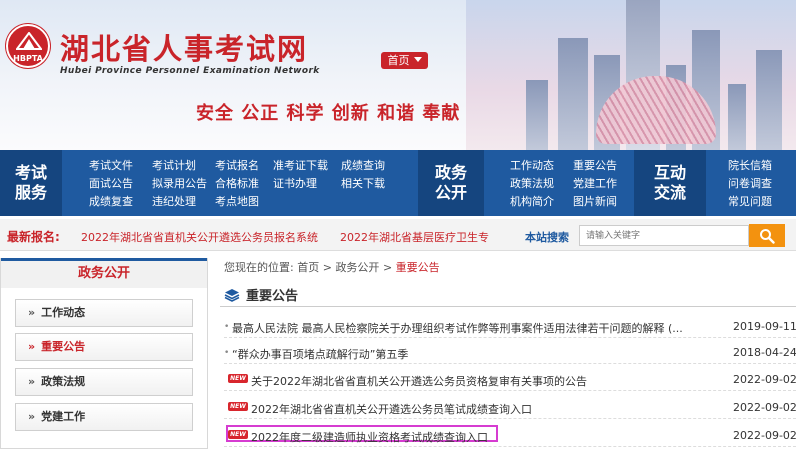 The width and height of the screenshot is (796, 449). Describe the element at coordinates (104, 382) in the screenshot. I see `sidebar-item-policies: » 政策法规` at that location.